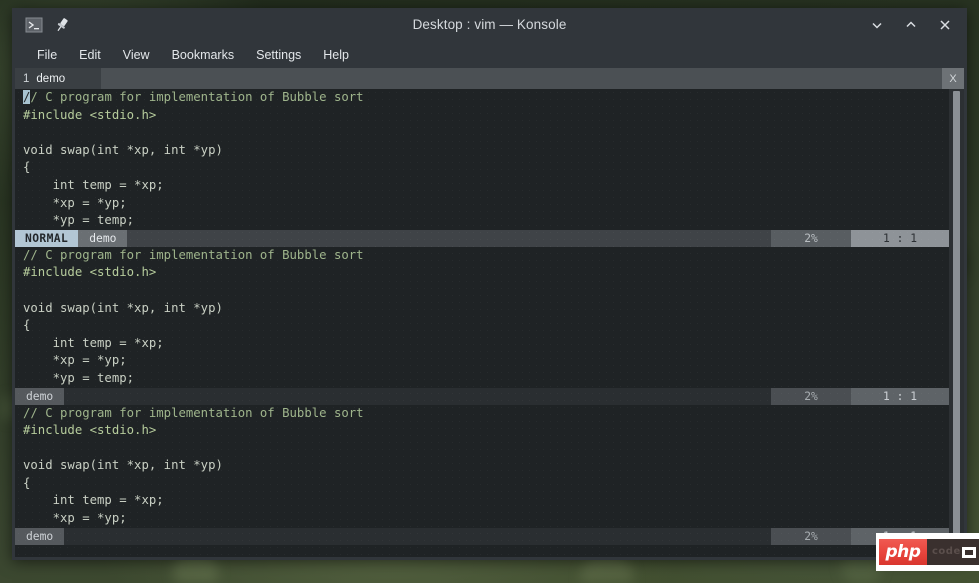  What do you see at coordinates (47, 238) in the screenshot?
I see `vim-mode-indicator: NORMAL` at bounding box center [47, 238].